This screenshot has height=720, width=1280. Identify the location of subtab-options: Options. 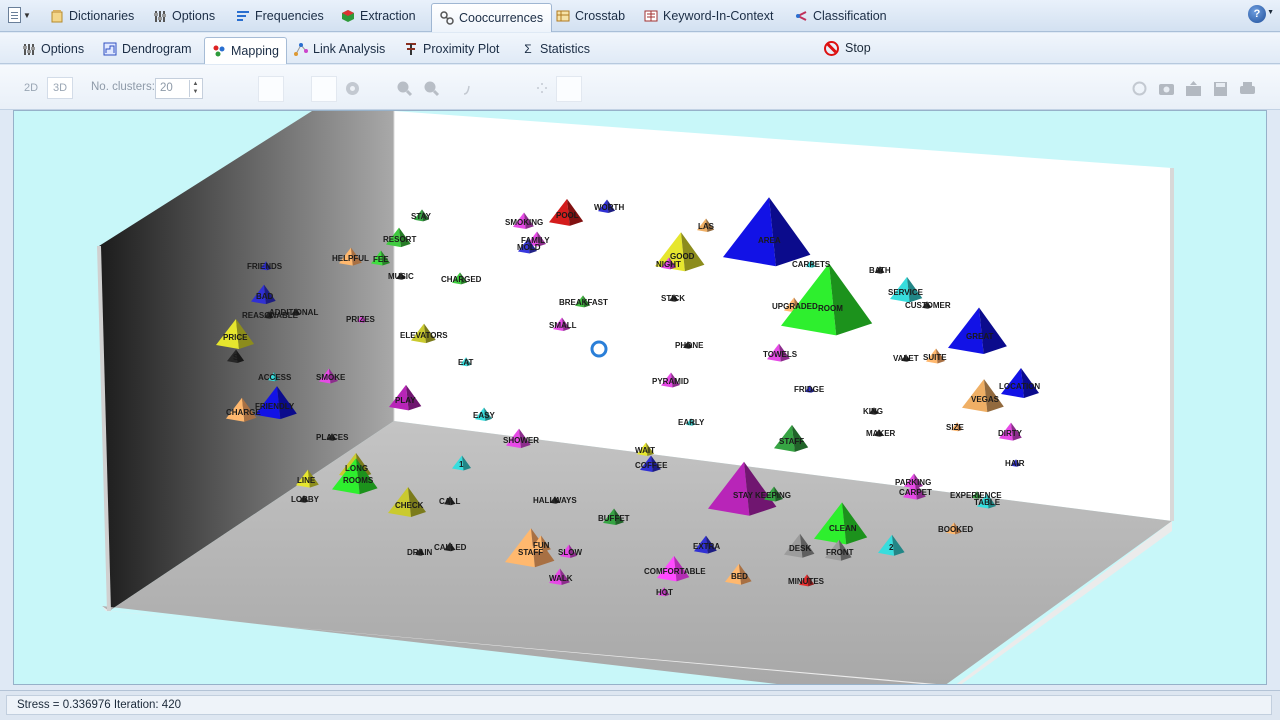
(53, 49).